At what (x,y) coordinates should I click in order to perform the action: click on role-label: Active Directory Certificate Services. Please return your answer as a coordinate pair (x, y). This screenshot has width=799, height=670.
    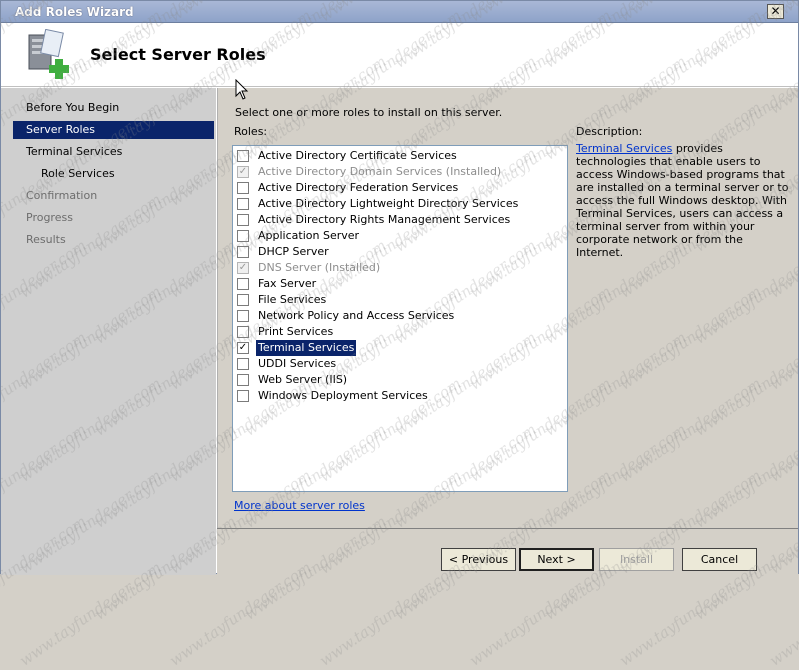
    Looking at the image, I should click on (357, 155).